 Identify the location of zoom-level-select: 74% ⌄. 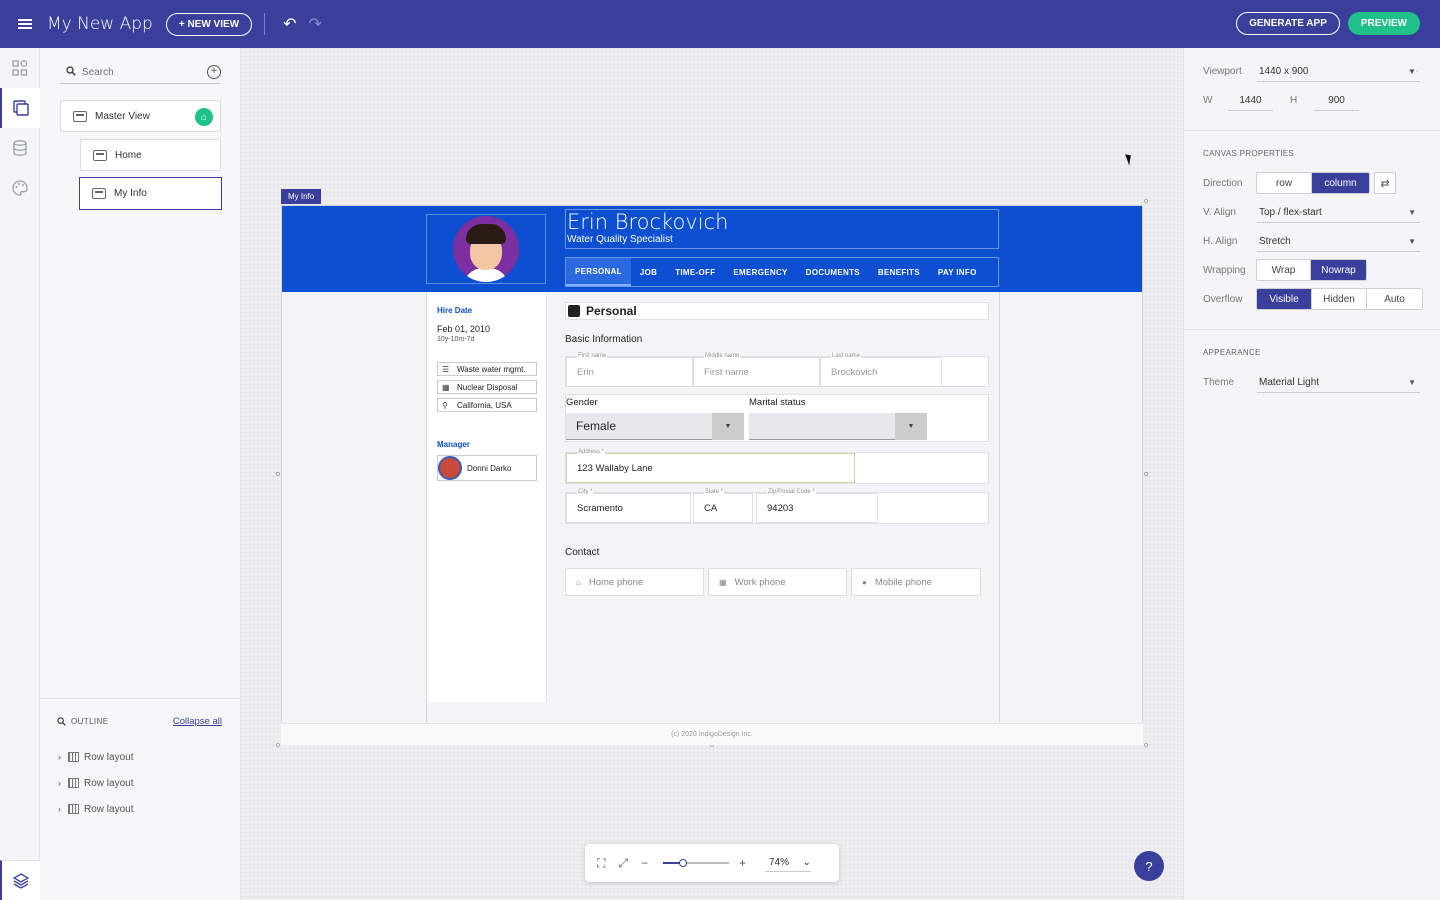
(788, 863).